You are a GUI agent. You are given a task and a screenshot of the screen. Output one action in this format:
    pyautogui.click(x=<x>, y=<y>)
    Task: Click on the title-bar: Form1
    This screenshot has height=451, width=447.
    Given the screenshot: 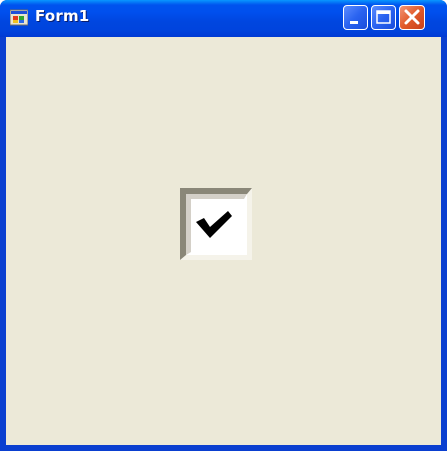 What is the action you would take?
    pyautogui.click(x=223, y=18)
    